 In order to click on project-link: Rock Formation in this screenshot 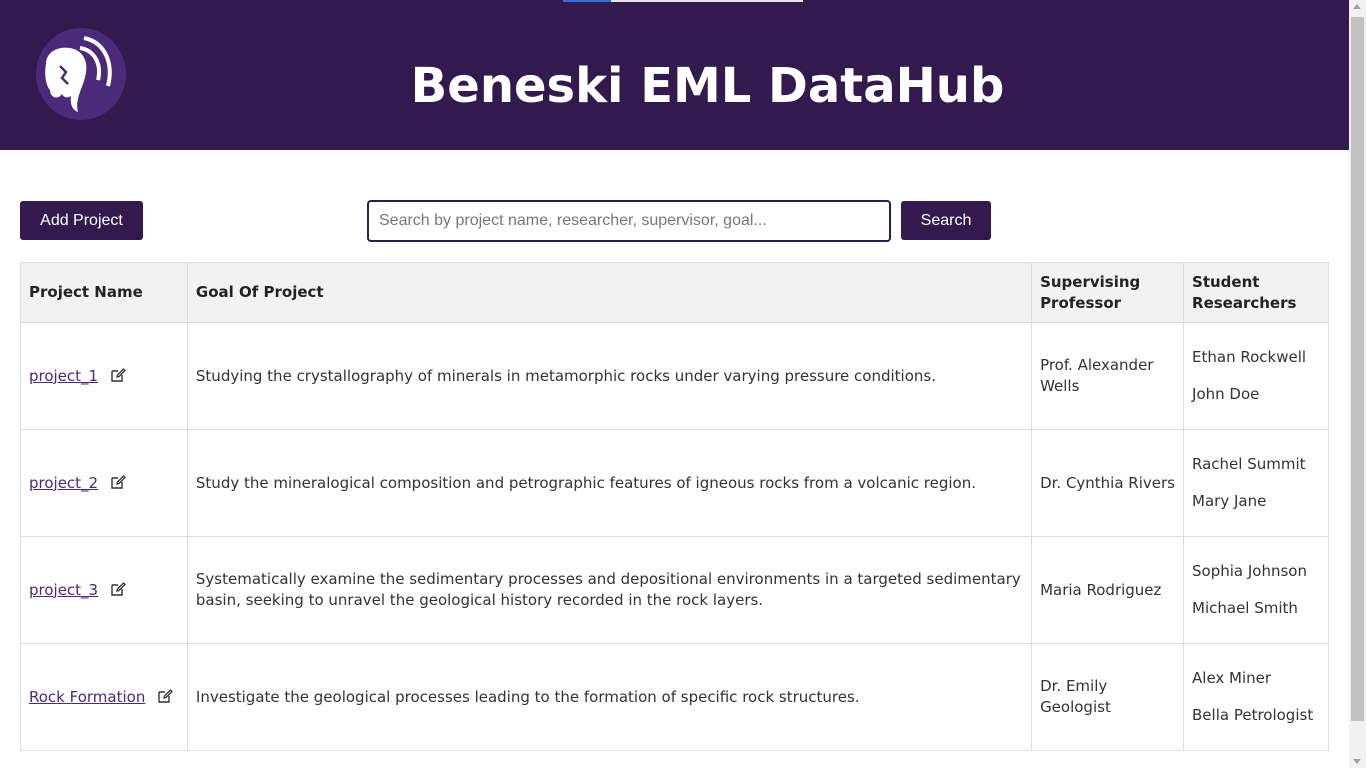, I will do `click(87, 697)`.